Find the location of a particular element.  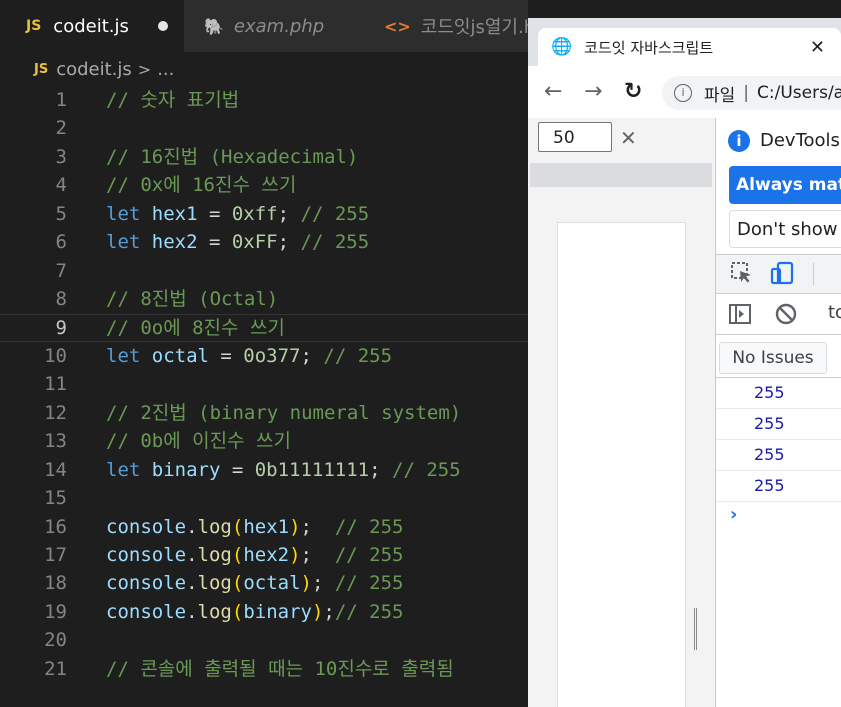

dont-show-again-button: Don't show a is located at coordinates (785, 229).